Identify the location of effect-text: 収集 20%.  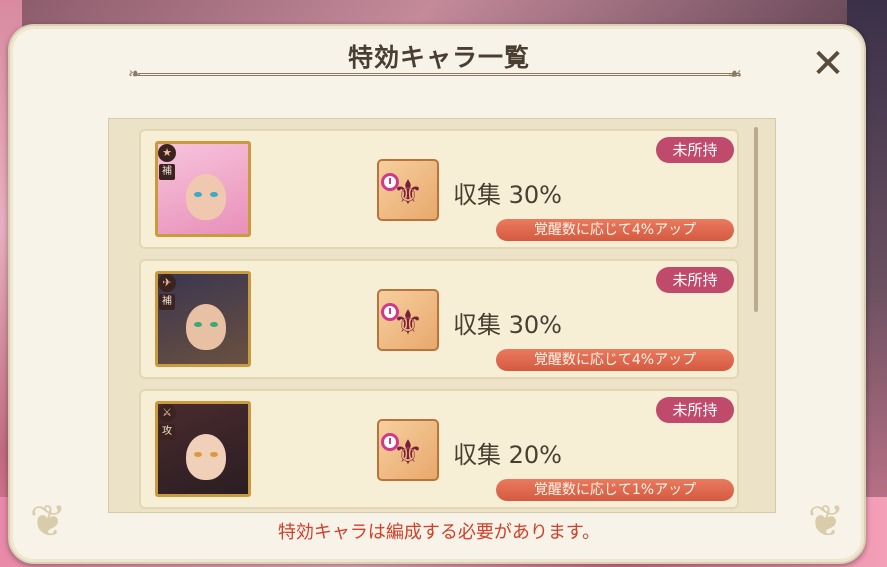
(507, 455).